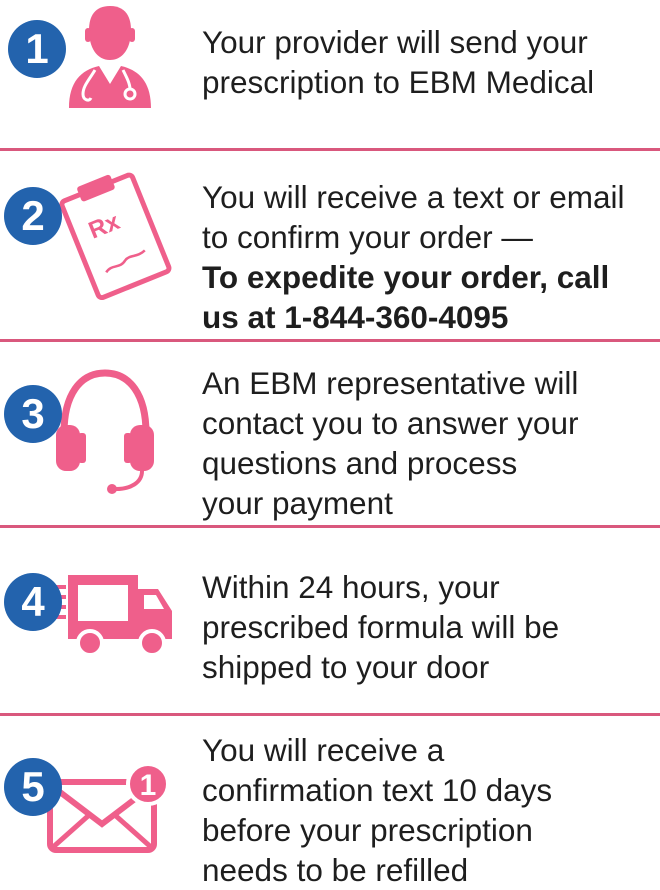  I want to click on step-number-badge: 2, so click(33, 216).